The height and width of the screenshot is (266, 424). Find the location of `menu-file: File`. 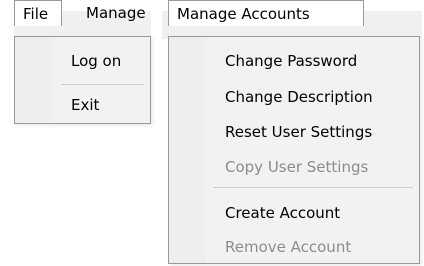

menu-file: File is located at coordinates (38, 13).